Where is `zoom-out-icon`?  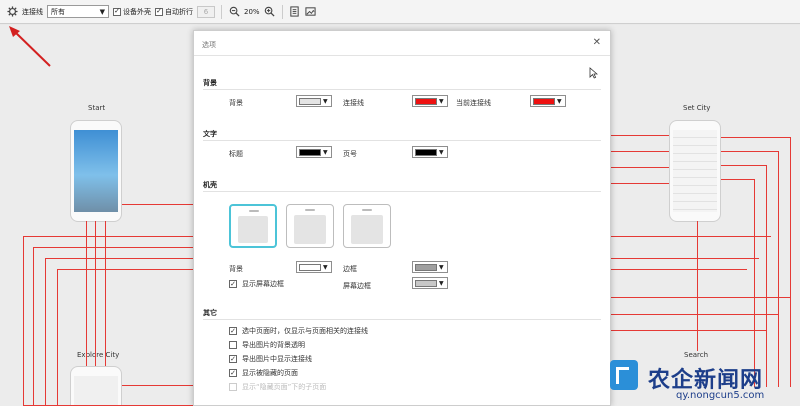
zoom-out-icon is located at coordinates (234, 12).